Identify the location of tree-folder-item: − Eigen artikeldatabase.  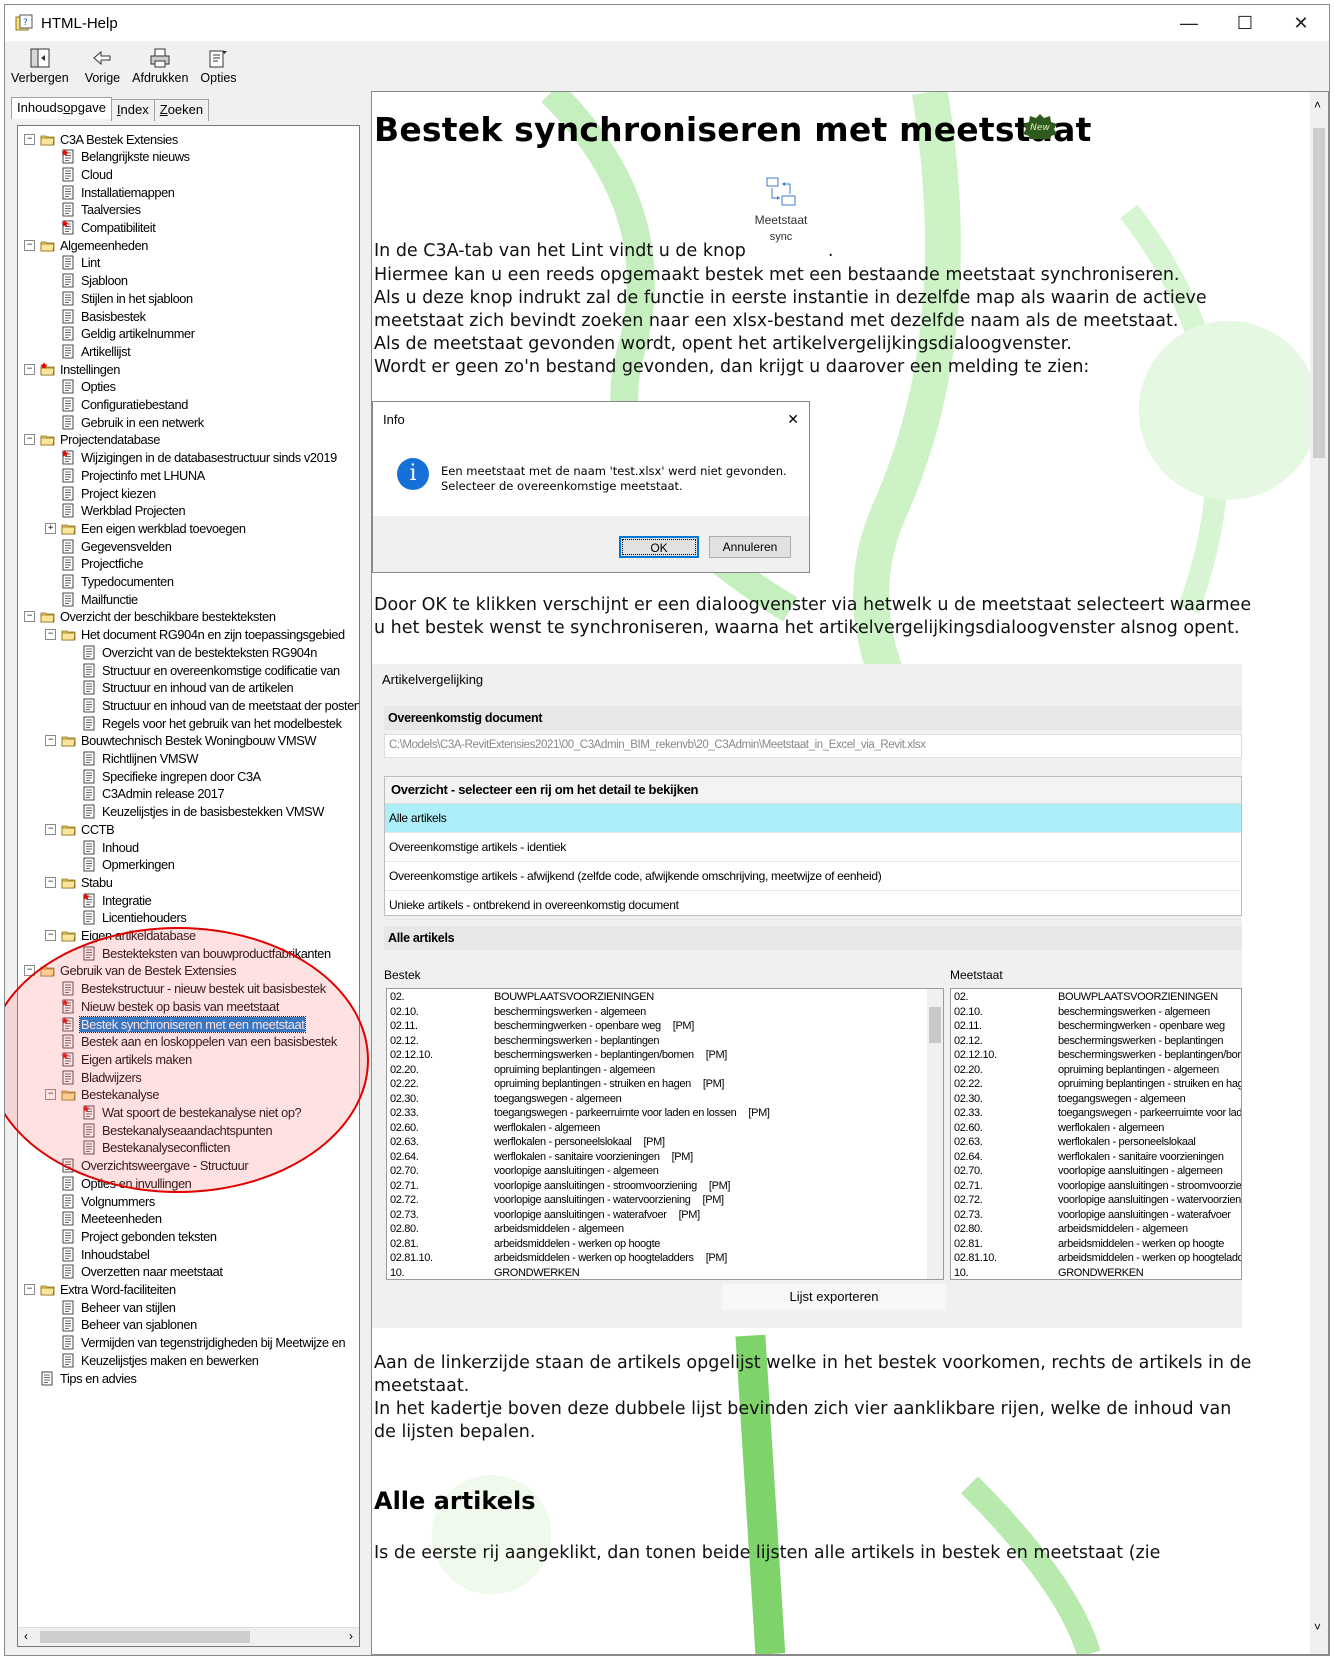
(121, 936).